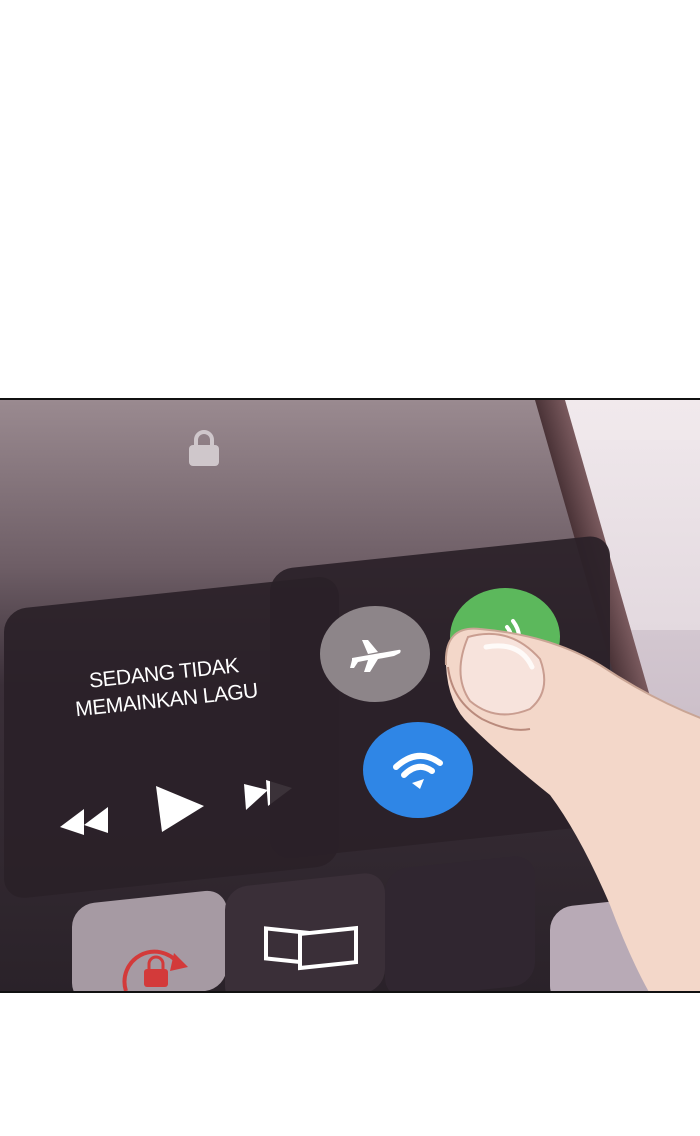 Image resolution: width=700 pixels, height=1136 pixels. I want to click on wifi-icon, so click(418, 771).